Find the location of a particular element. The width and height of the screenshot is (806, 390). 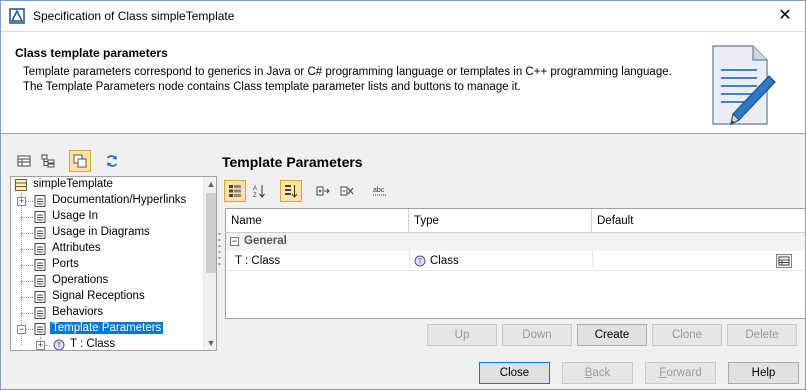

svg-text: T is located at coordinates (59, 346).